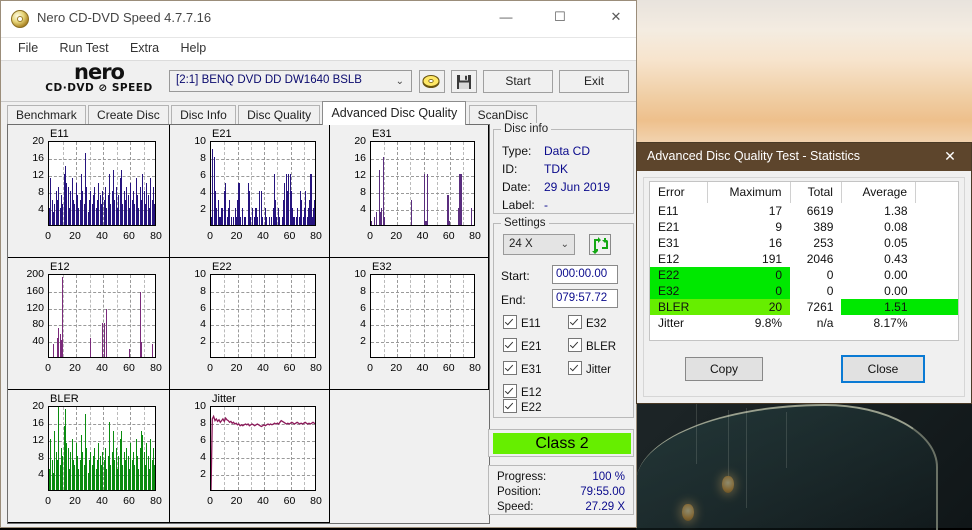  I want to click on end-time-input: 079:57.72, so click(585, 298).